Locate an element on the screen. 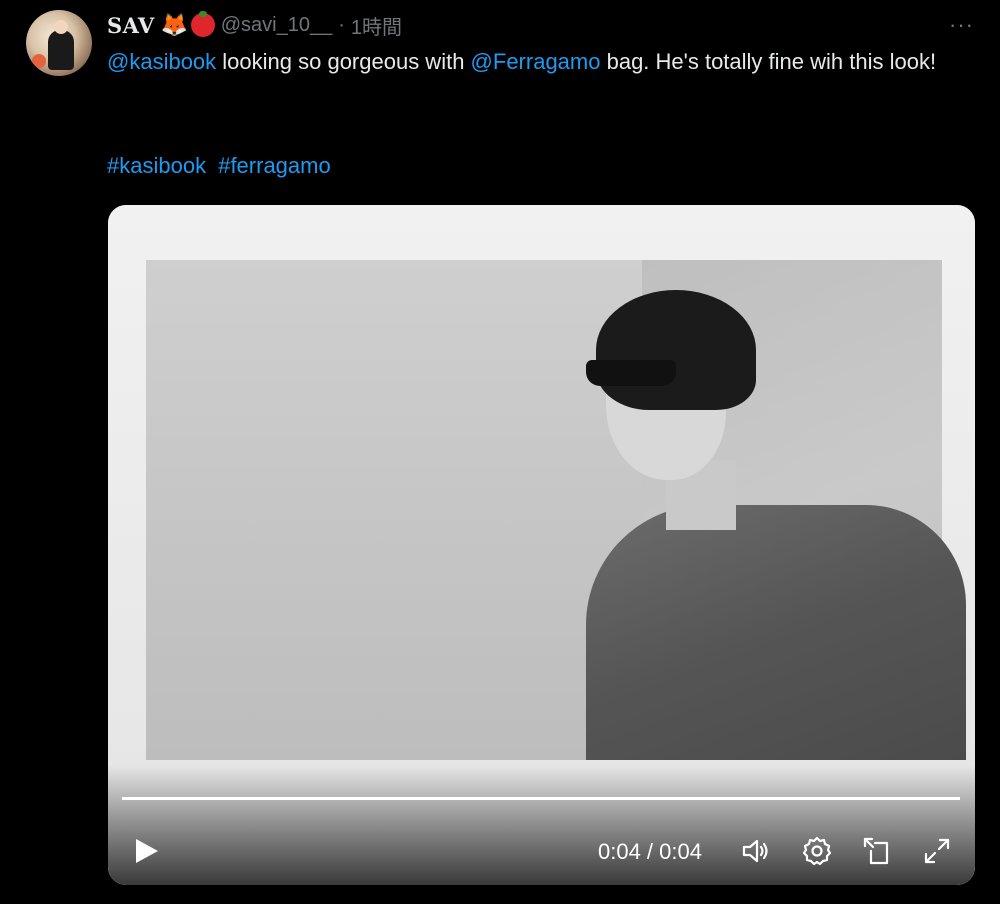 The width and height of the screenshot is (1000, 904). play-icon is located at coordinates (146, 851).